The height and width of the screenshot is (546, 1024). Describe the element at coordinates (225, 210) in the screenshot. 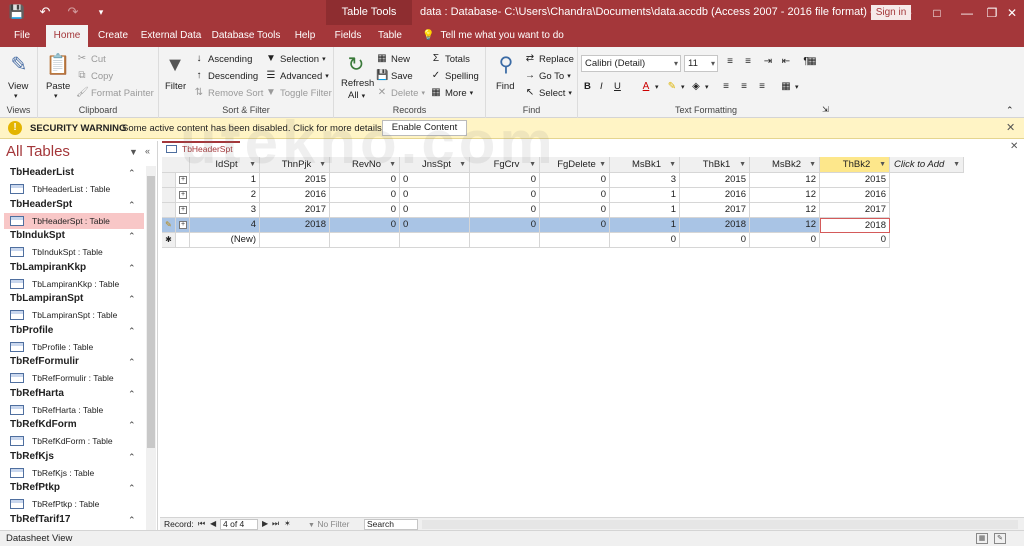

I see `cell-idspt: 3` at that location.